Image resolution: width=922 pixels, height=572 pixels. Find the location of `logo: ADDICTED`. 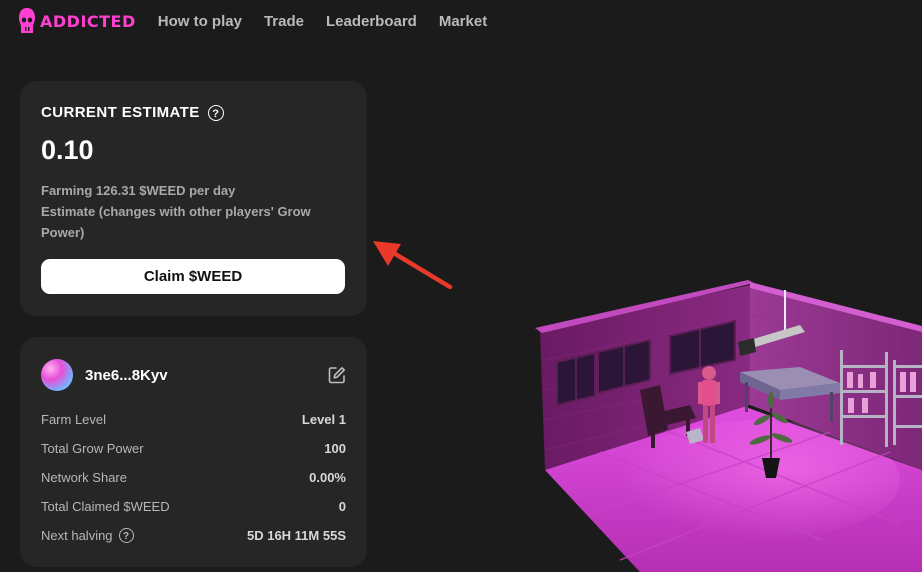

logo: ADDICTED is located at coordinates (77, 21).